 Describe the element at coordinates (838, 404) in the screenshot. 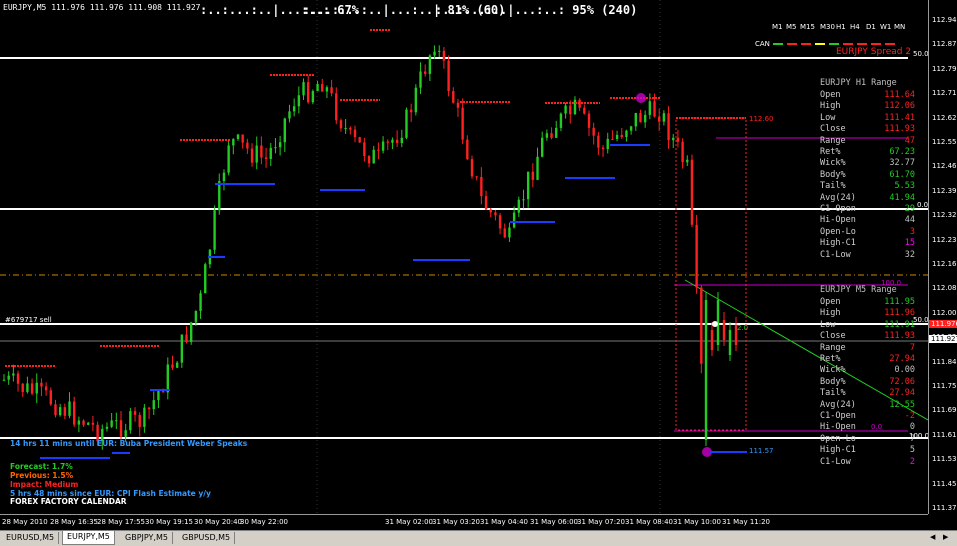

I see `panel-row-label: Avg(24)` at that location.